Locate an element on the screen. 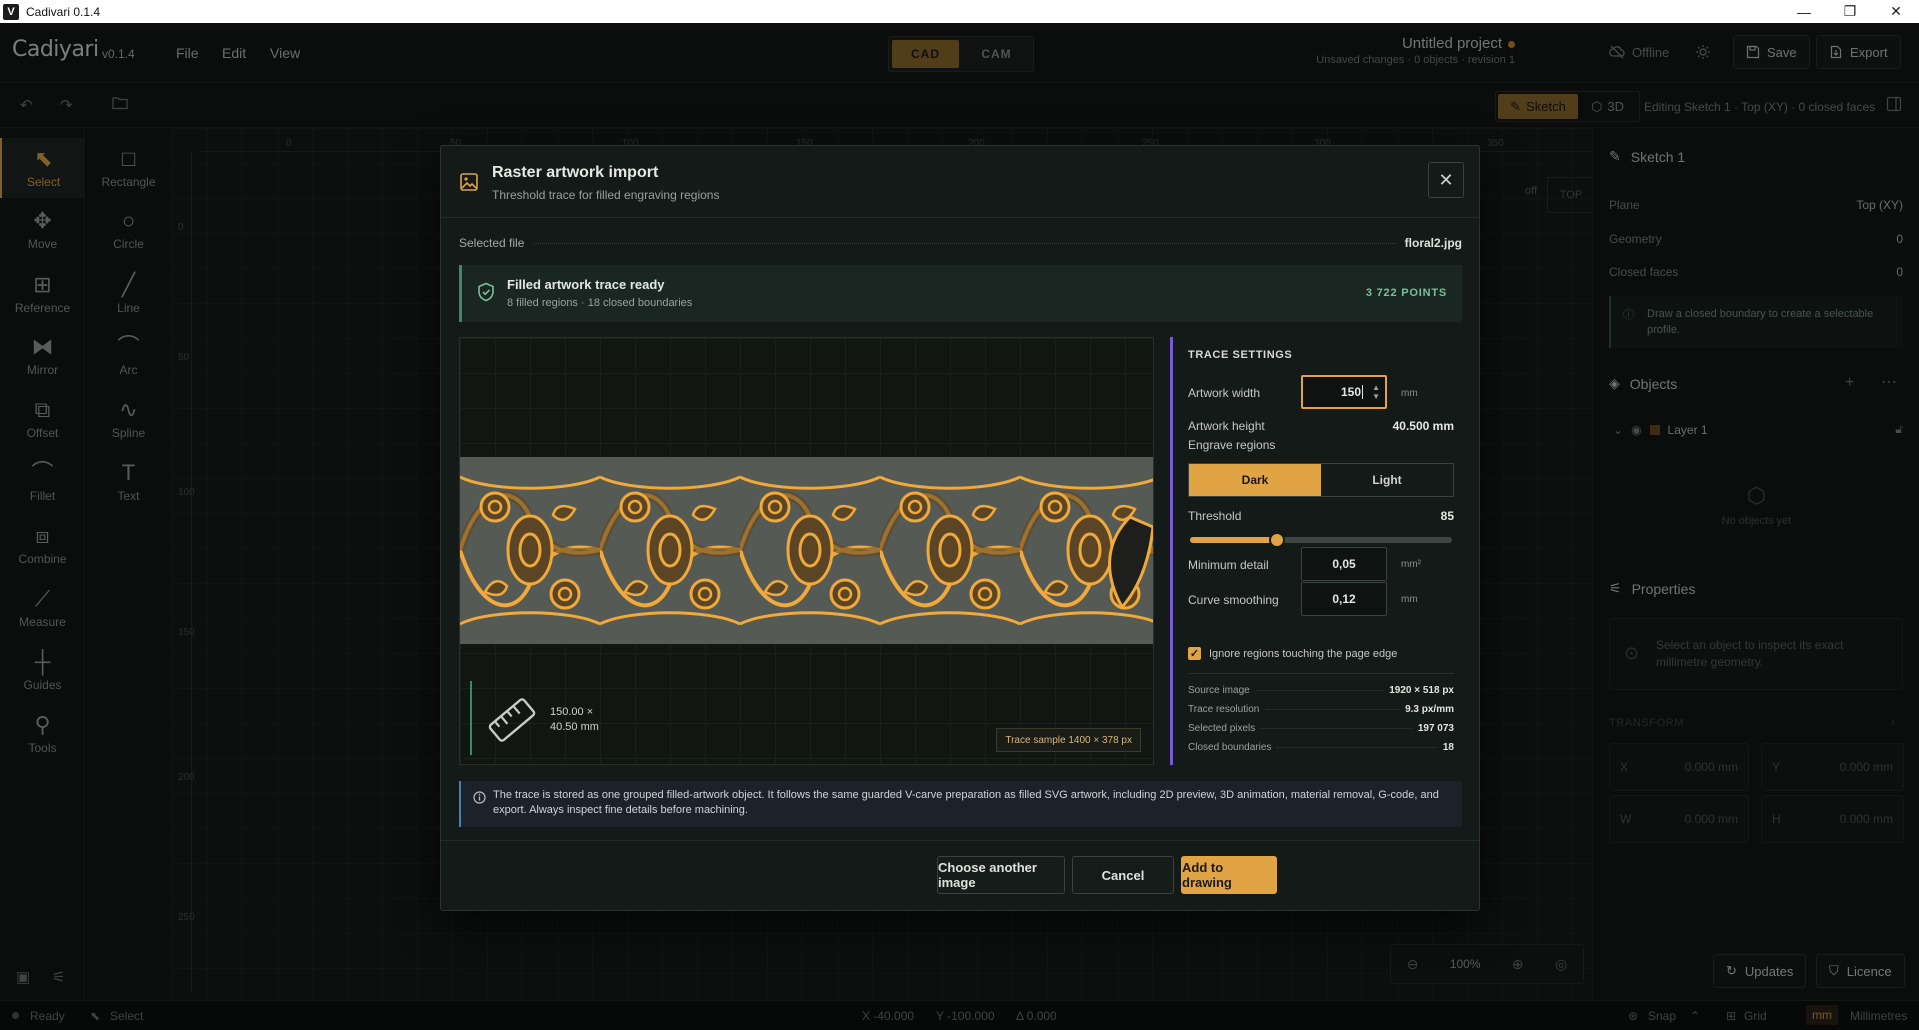 This screenshot has height=1030, width=1919. threshold-label: Threshold is located at coordinates (1215, 516).